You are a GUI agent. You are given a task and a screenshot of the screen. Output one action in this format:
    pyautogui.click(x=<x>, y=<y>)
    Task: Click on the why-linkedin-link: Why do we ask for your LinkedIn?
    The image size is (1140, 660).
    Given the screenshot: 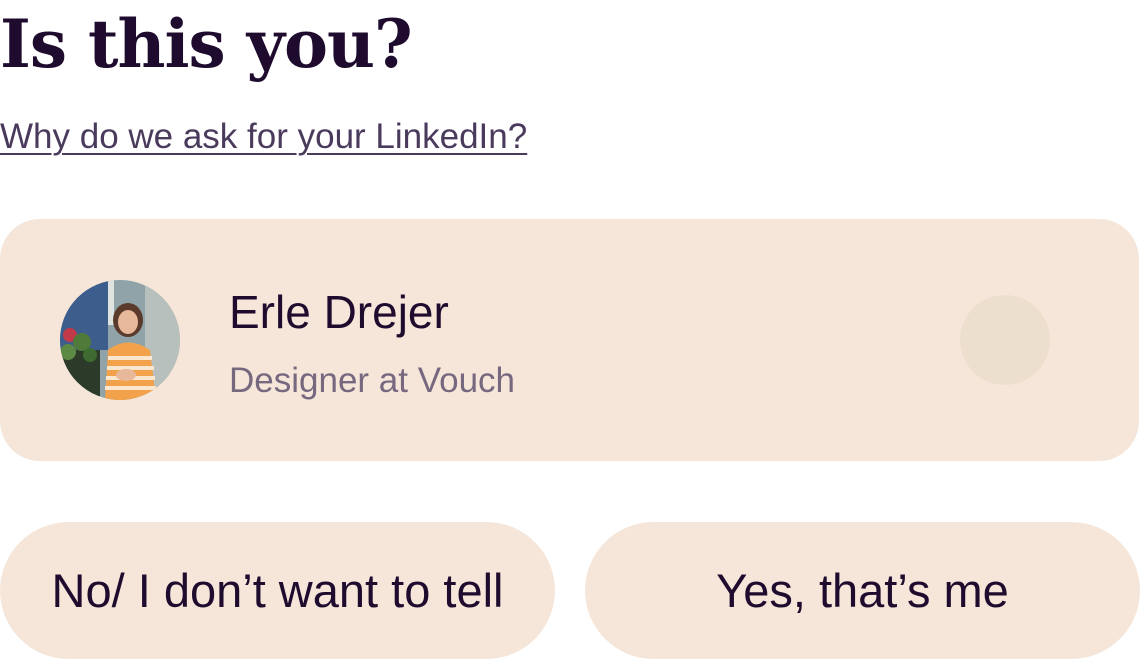 What is the action you would take?
    pyautogui.click(x=263, y=137)
    